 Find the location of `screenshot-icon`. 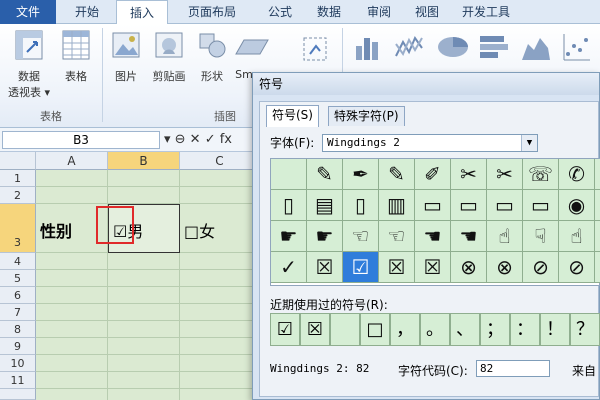

screenshot-icon is located at coordinates (315, 49).